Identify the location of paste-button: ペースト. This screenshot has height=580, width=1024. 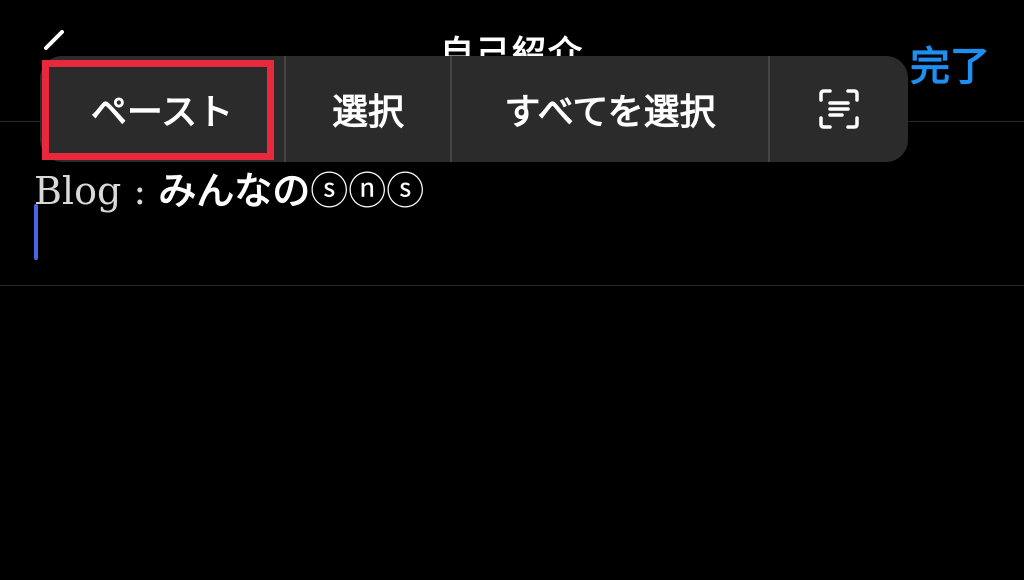
(163, 109).